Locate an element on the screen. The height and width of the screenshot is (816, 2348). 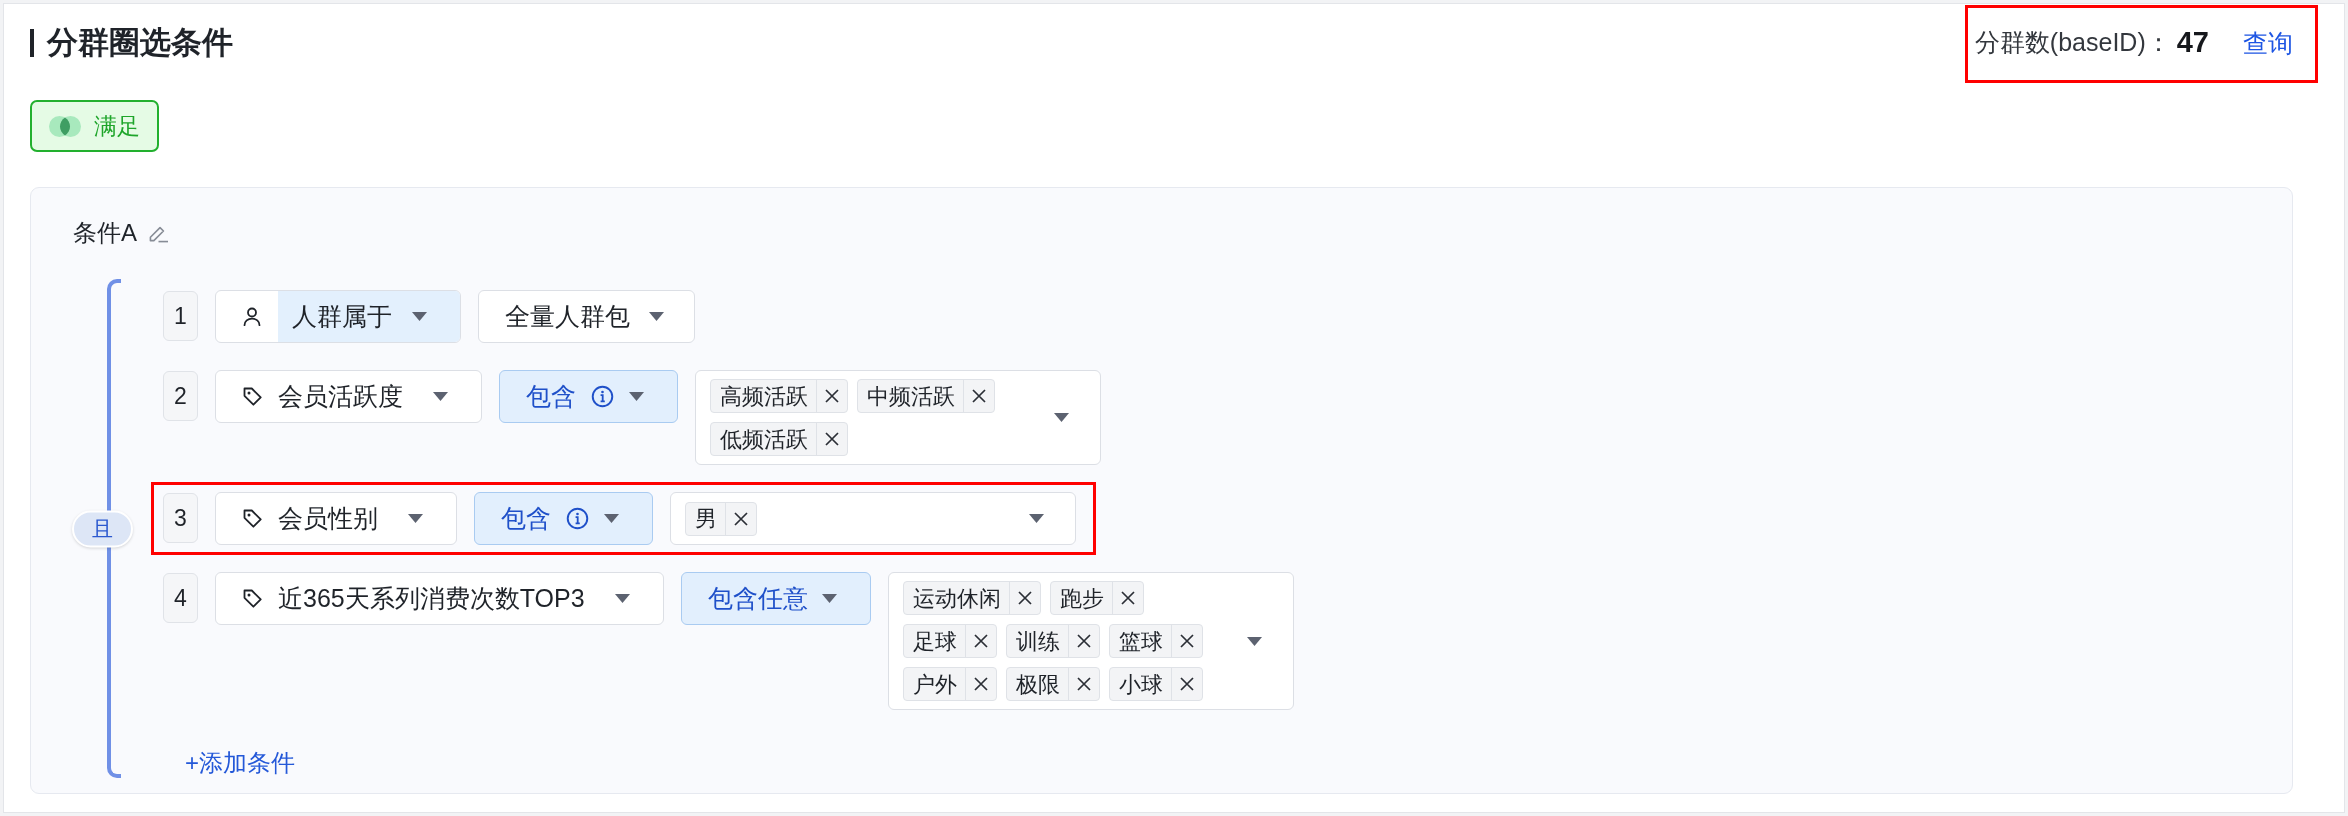
tag-label: 低频活跃 is located at coordinates (764, 439).